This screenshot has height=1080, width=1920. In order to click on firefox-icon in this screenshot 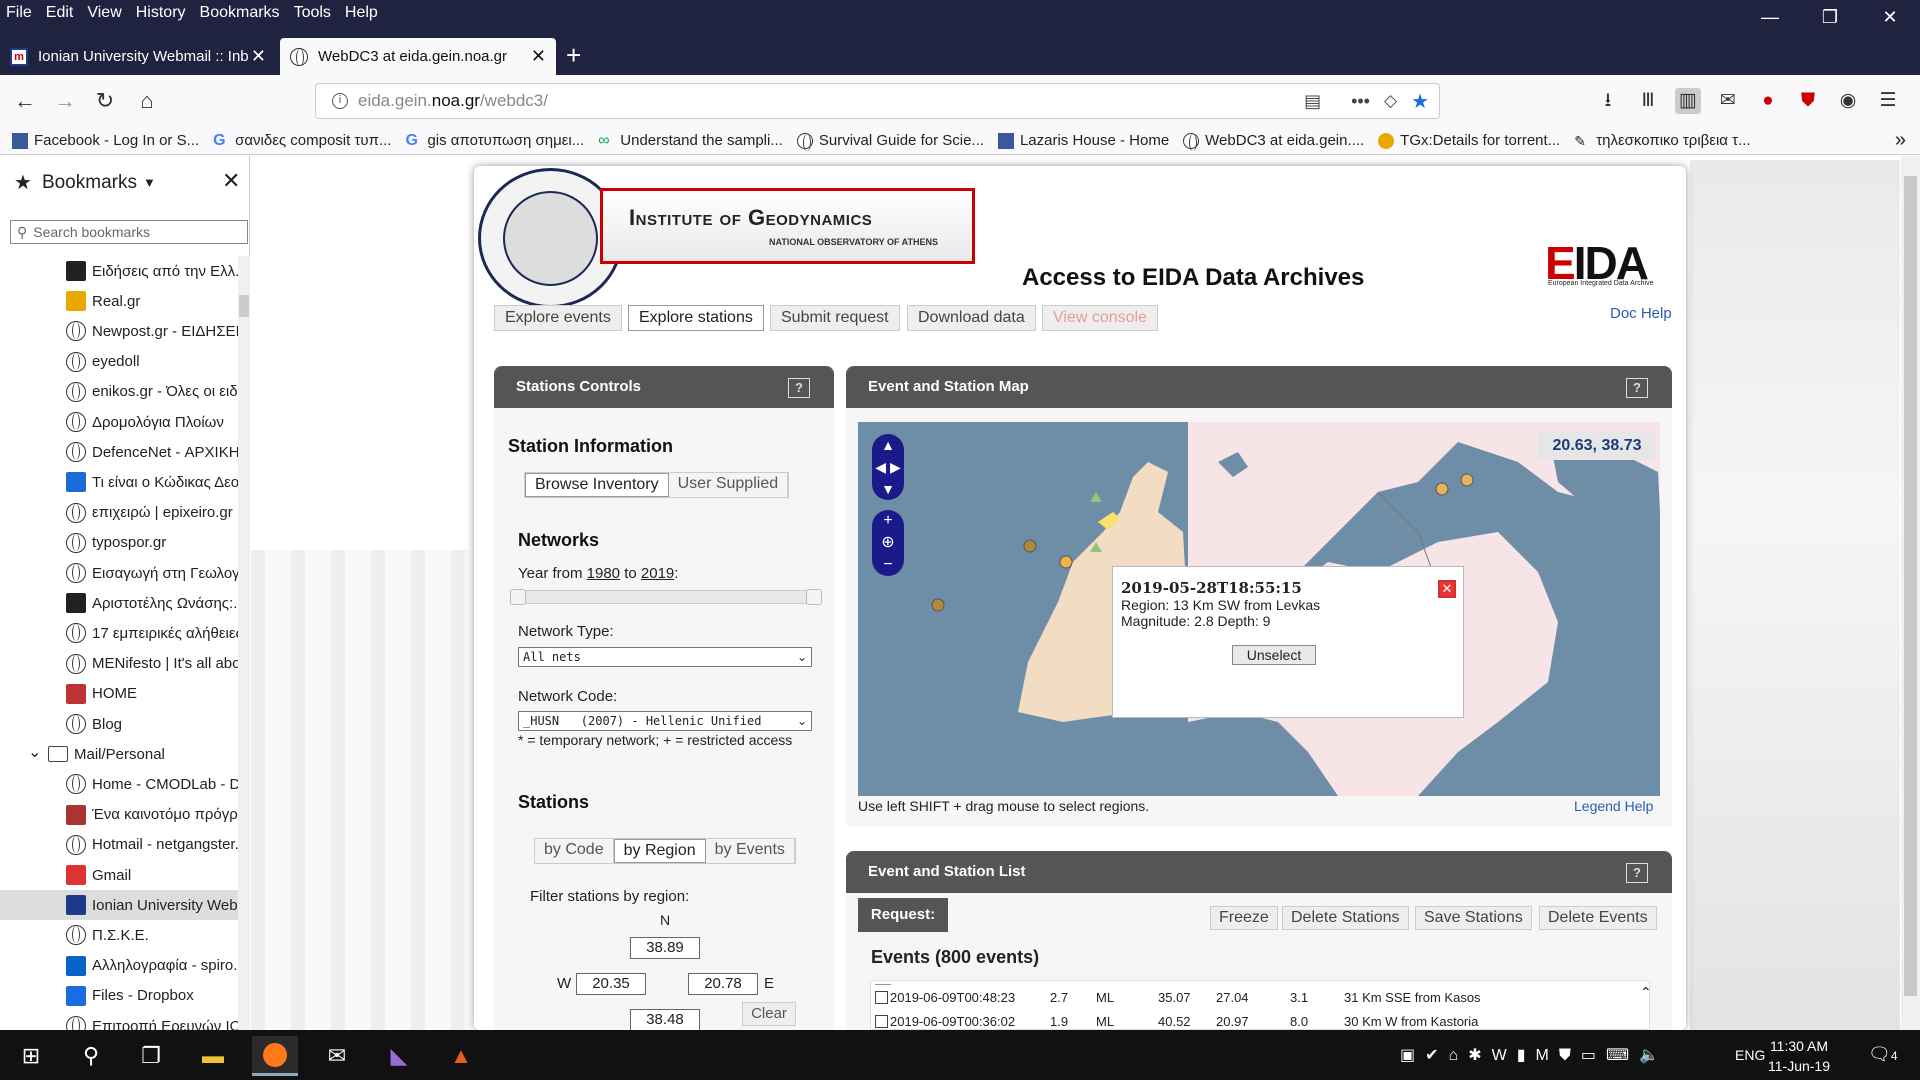, I will do `click(275, 1056)`.